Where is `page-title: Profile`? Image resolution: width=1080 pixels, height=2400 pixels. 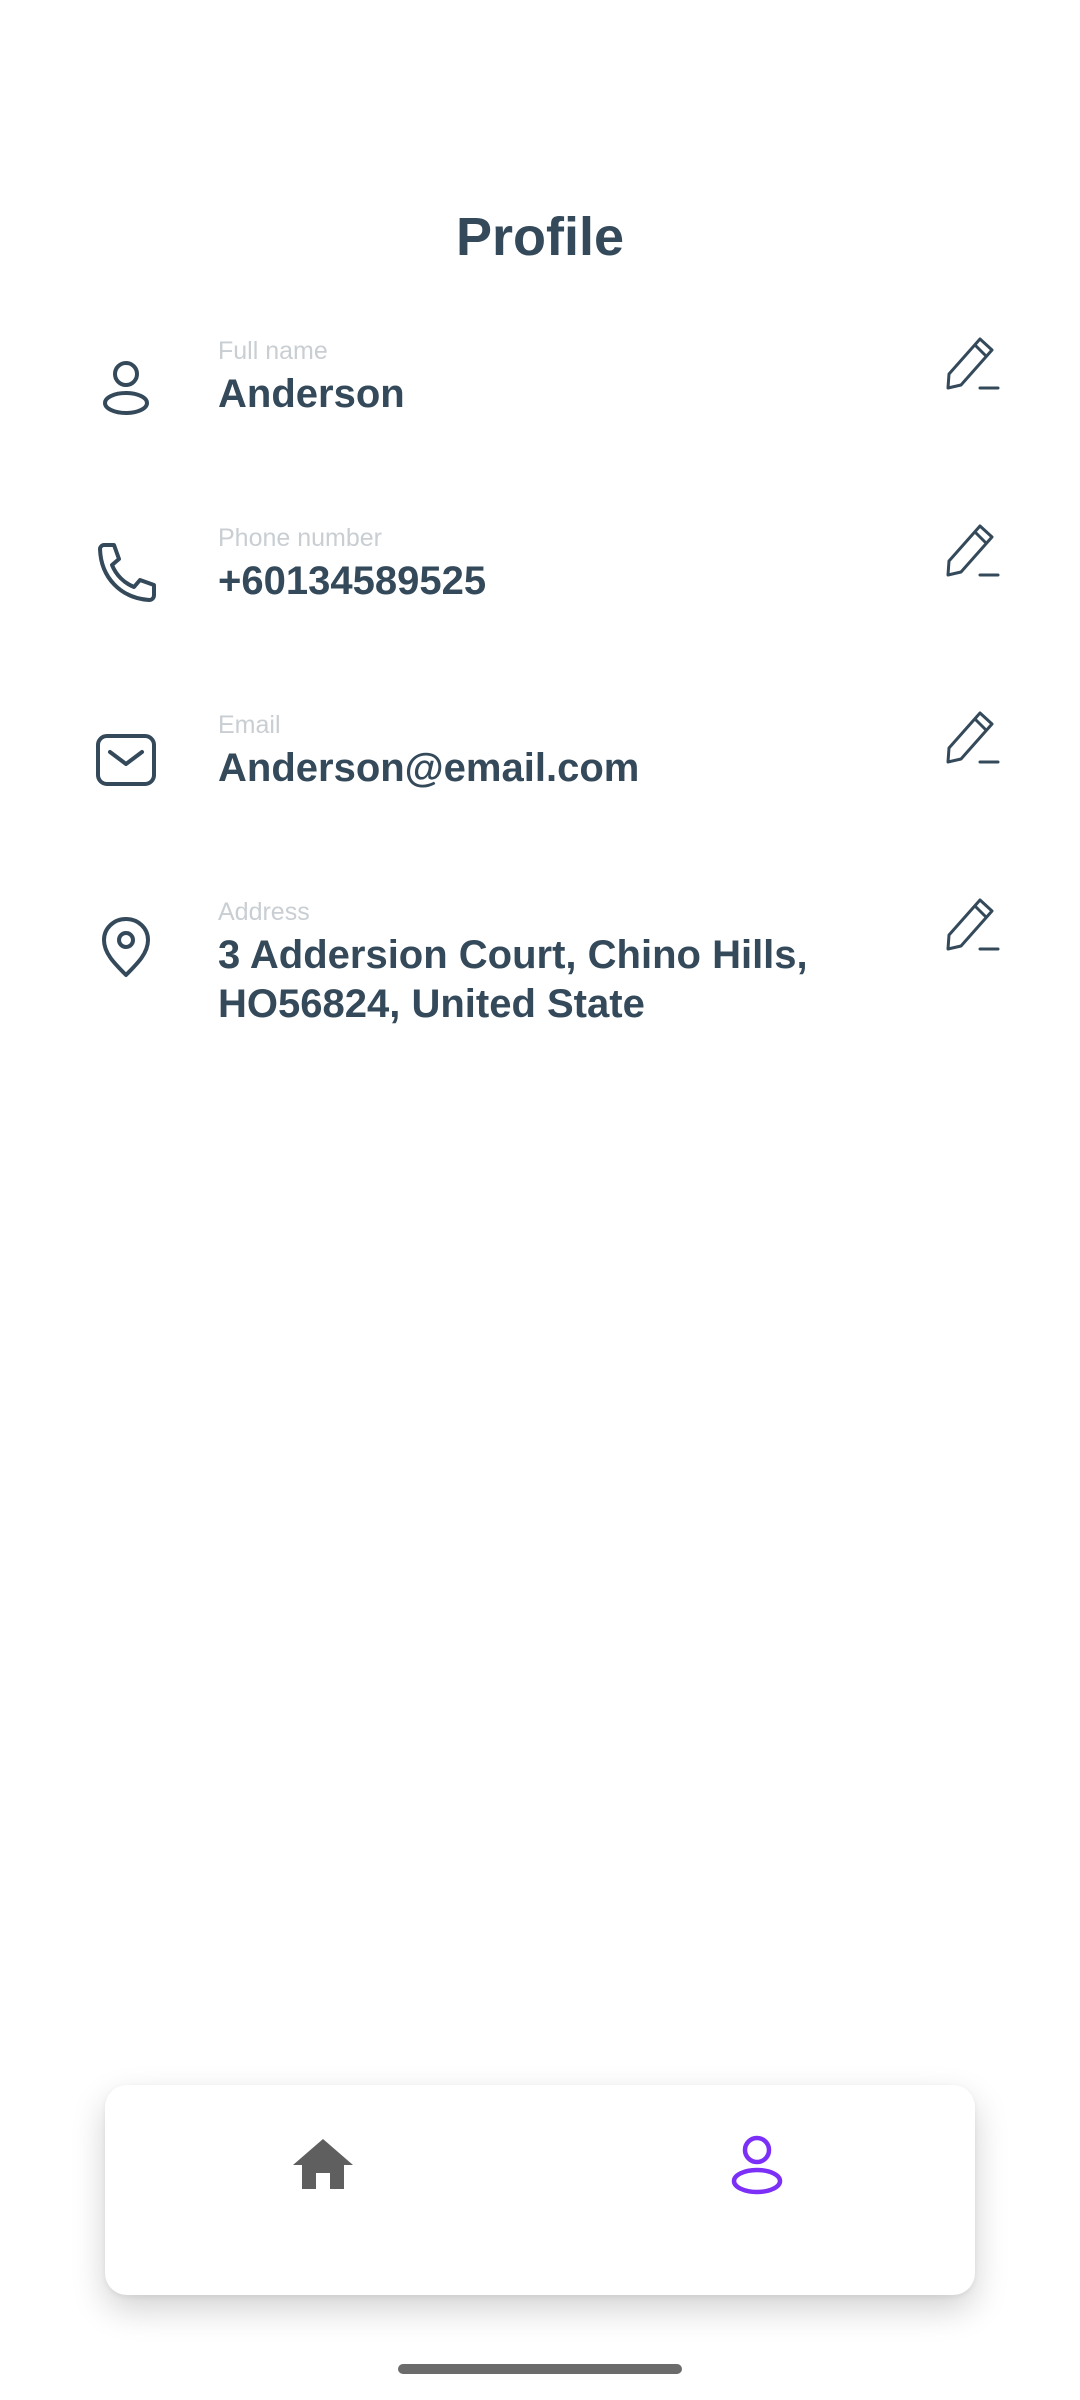 page-title: Profile is located at coordinates (540, 237).